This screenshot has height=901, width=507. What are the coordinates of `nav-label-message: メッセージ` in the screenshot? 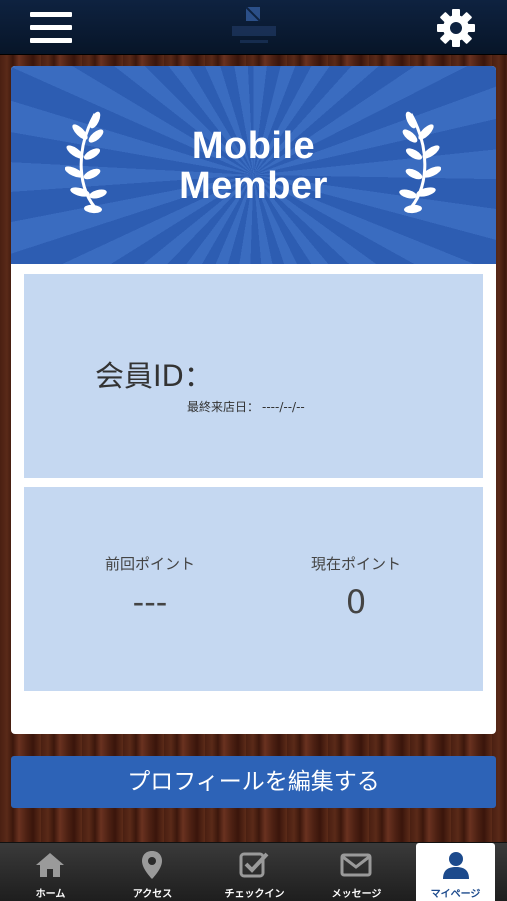 It's located at (356, 894).